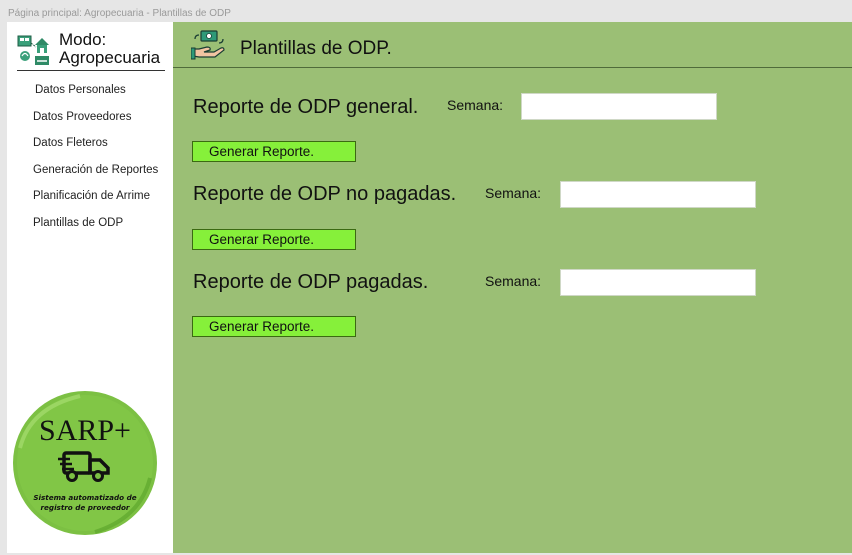 The width and height of the screenshot is (852, 555). Describe the element at coordinates (110, 57) in the screenshot. I see `mode-value: Agropecuaria` at that location.